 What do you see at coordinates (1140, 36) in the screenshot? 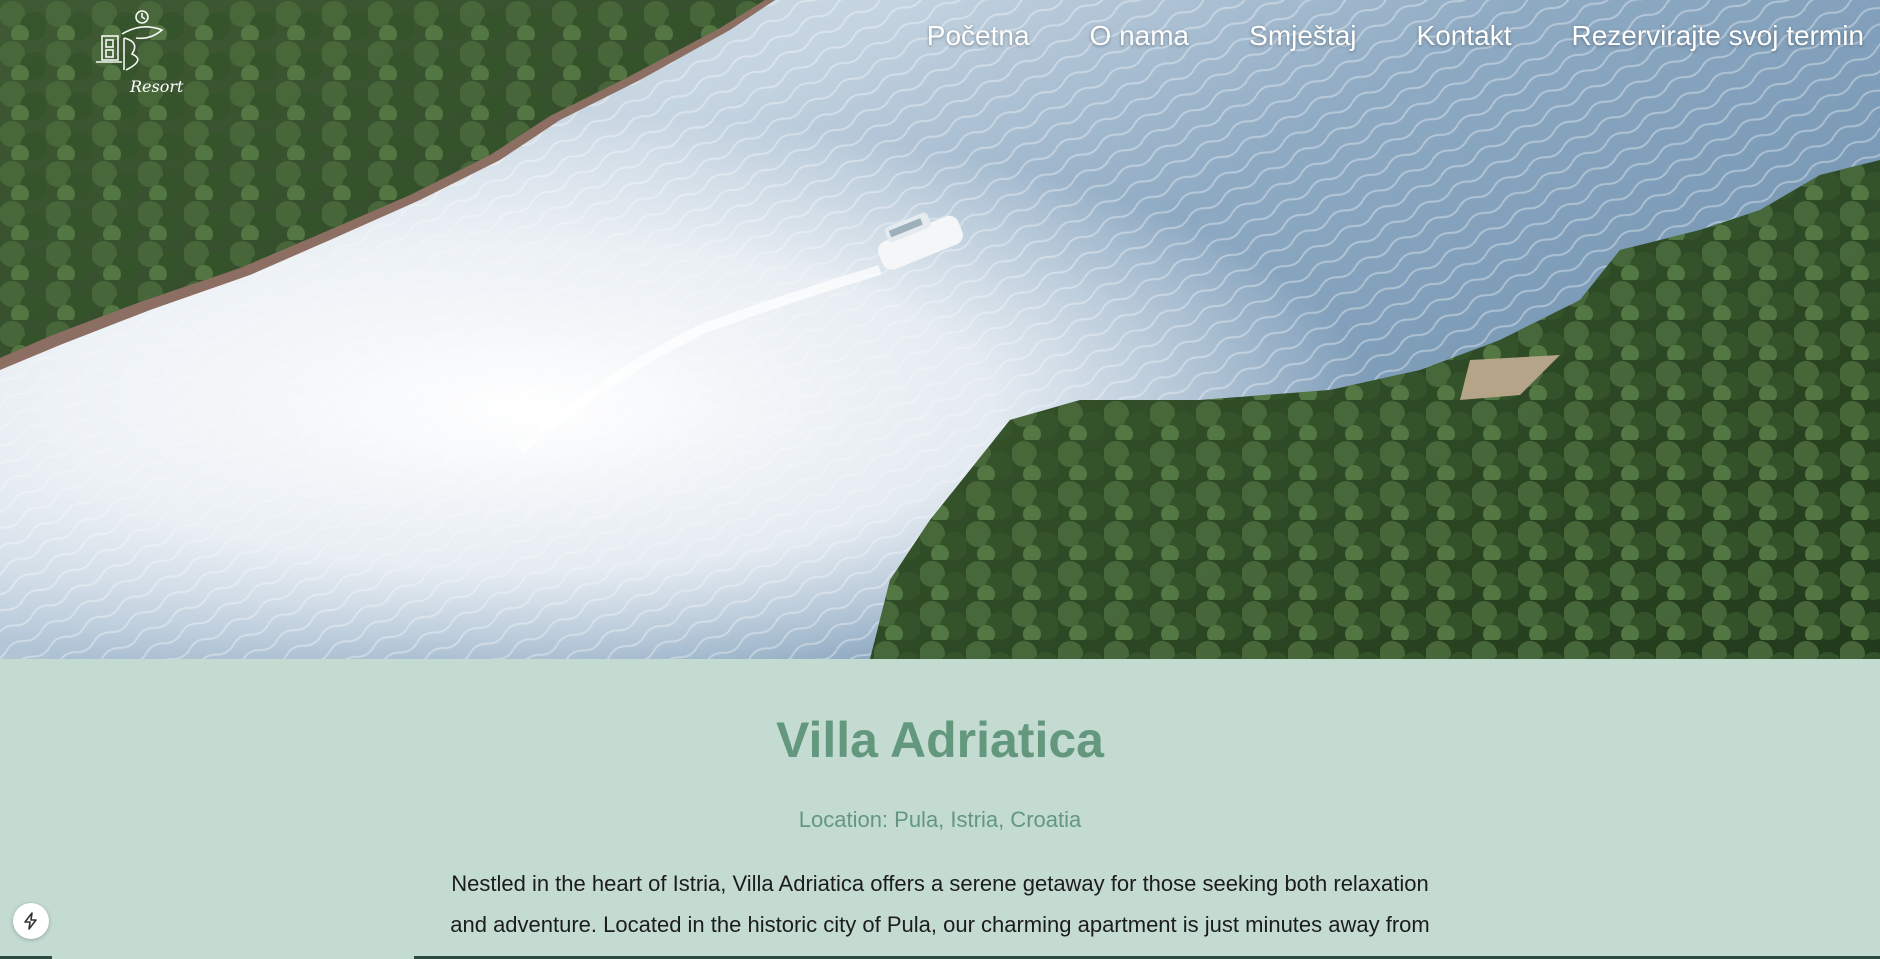
I see `nav-link-o-nama: O nama` at bounding box center [1140, 36].